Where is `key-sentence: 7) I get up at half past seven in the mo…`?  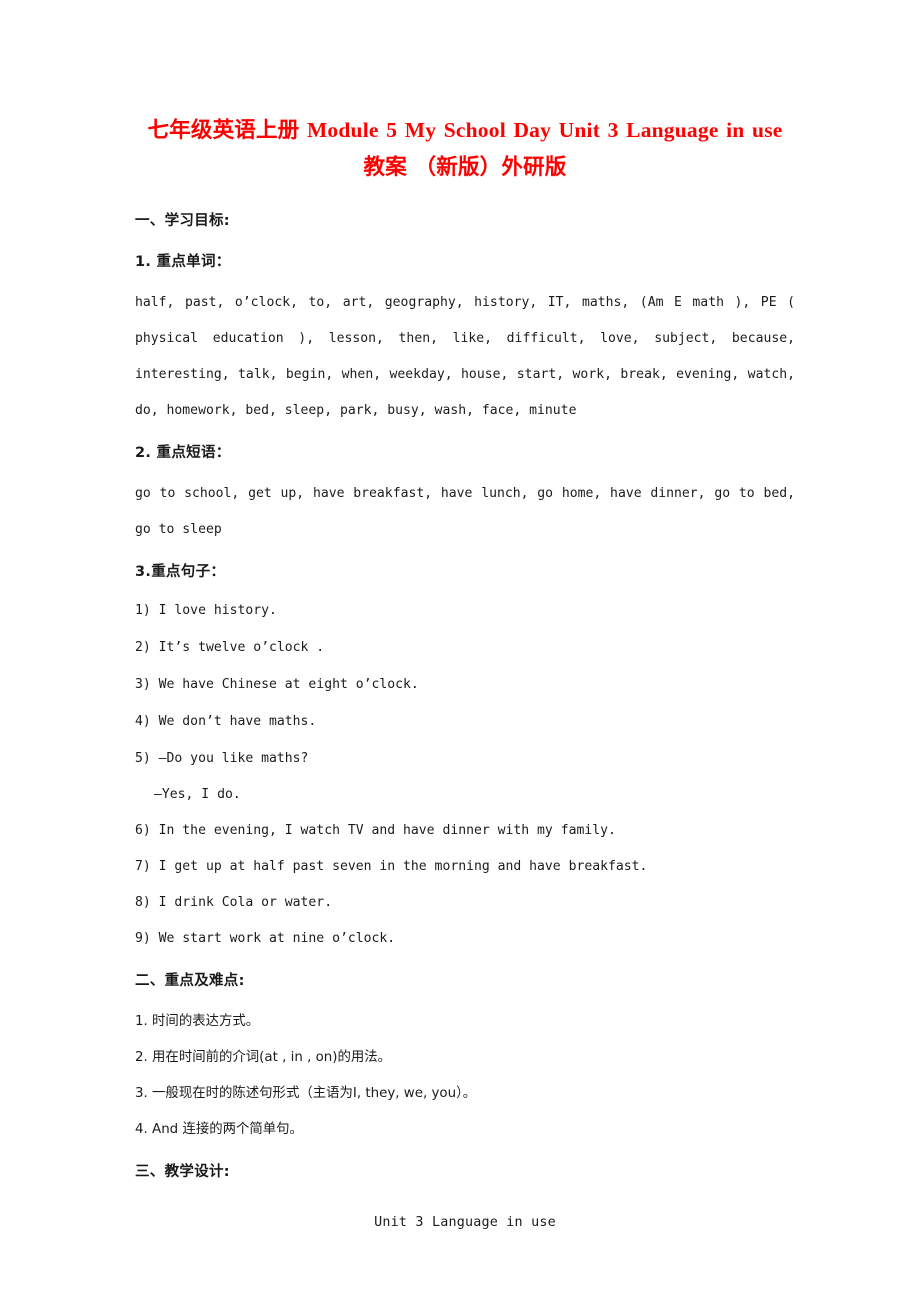
key-sentence: 7) I get up at half past seven in the mo… is located at coordinates (391, 866).